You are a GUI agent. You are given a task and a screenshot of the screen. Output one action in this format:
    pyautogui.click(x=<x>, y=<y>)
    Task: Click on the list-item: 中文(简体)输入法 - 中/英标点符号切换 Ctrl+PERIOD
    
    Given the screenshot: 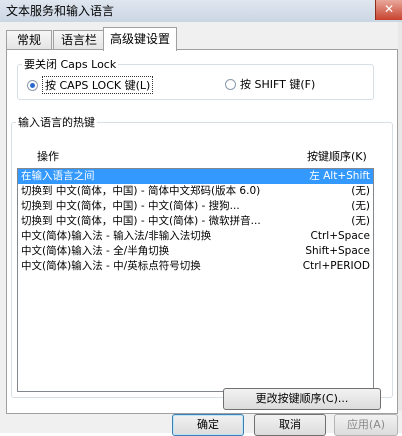 What is the action you would take?
    pyautogui.click(x=195, y=266)
    